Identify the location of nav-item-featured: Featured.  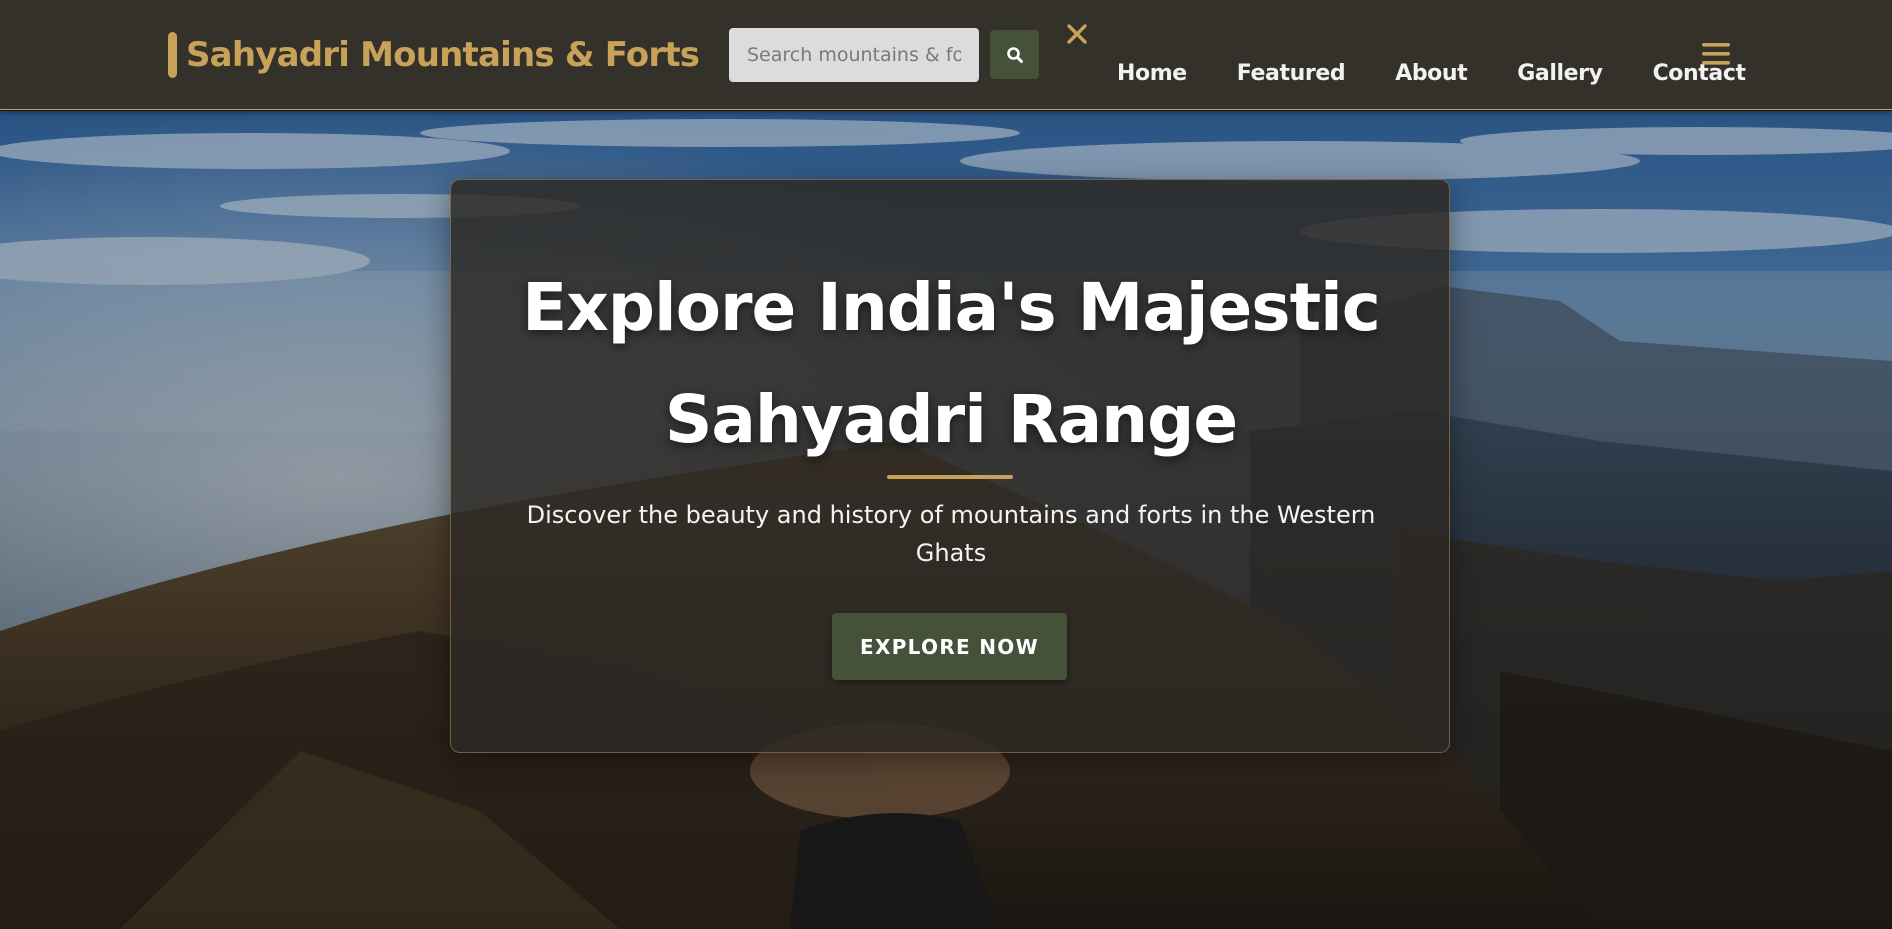
(1291, 73).